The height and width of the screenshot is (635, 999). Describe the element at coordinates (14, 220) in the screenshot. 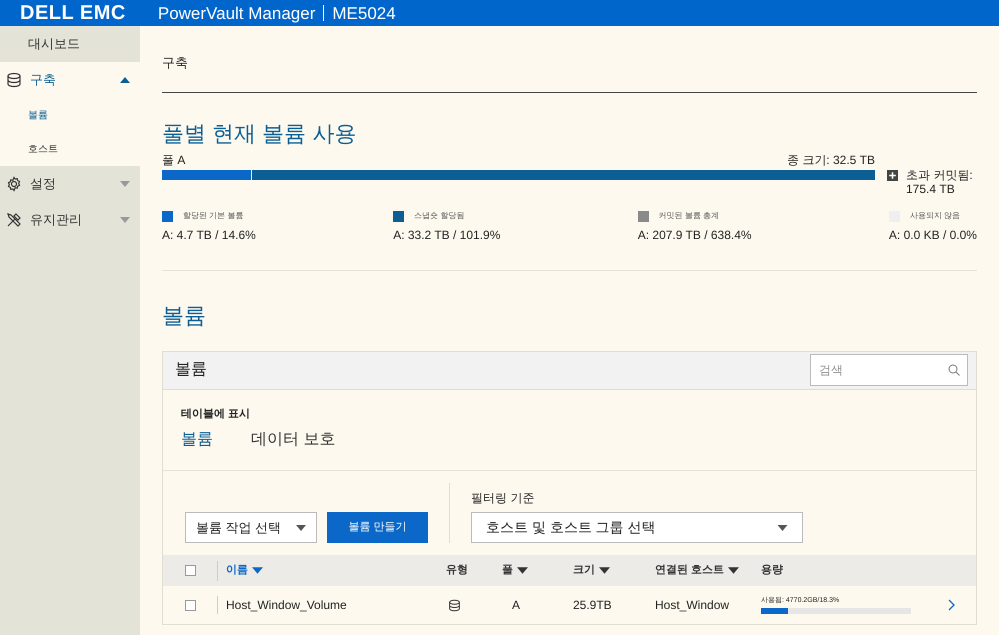

I see `tools-icon` at that location.